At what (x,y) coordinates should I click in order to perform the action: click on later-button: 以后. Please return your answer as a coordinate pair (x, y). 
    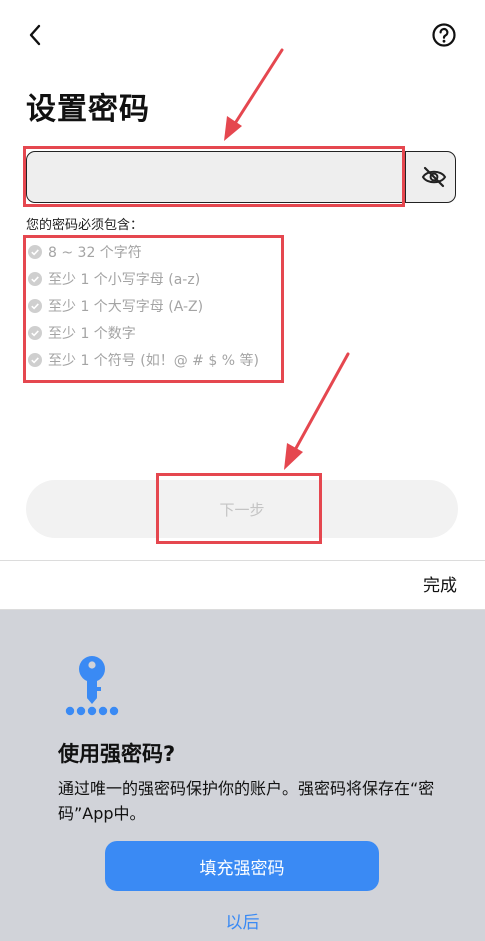
    Looking at the image, I should click on (242, 920).